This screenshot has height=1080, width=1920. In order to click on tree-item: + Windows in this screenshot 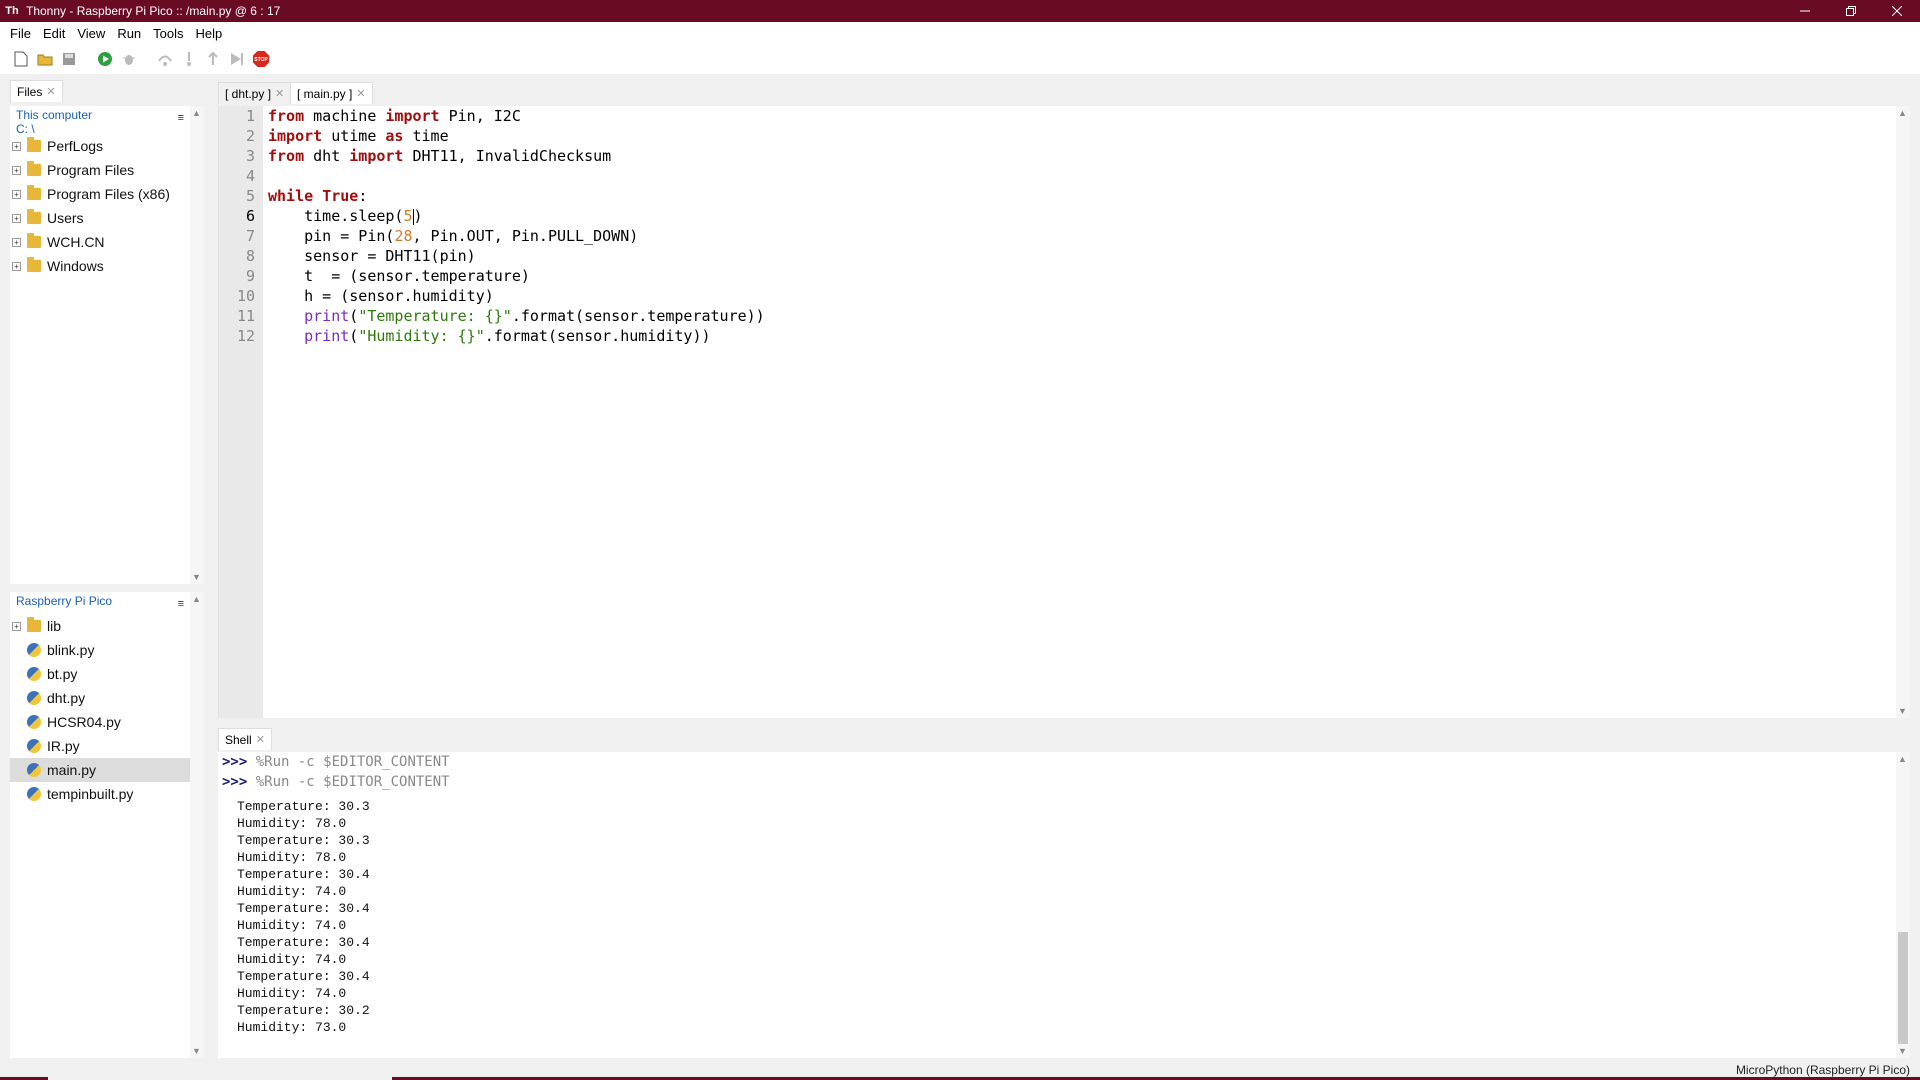, I will do `click(100, 266)`.